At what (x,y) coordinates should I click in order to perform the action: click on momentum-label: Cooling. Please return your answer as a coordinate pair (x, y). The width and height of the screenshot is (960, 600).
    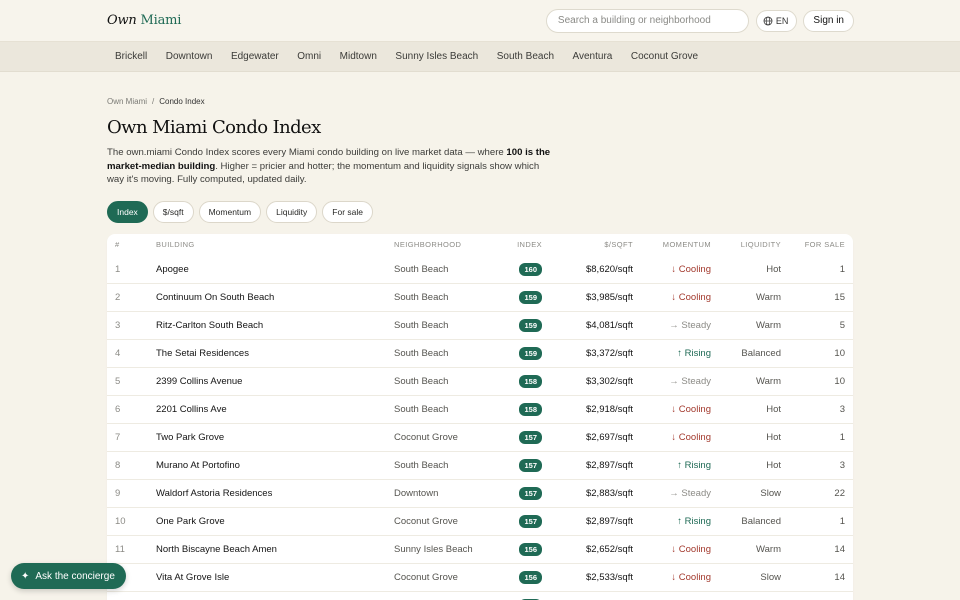
    Looking at the image, I should click on (694, 409).